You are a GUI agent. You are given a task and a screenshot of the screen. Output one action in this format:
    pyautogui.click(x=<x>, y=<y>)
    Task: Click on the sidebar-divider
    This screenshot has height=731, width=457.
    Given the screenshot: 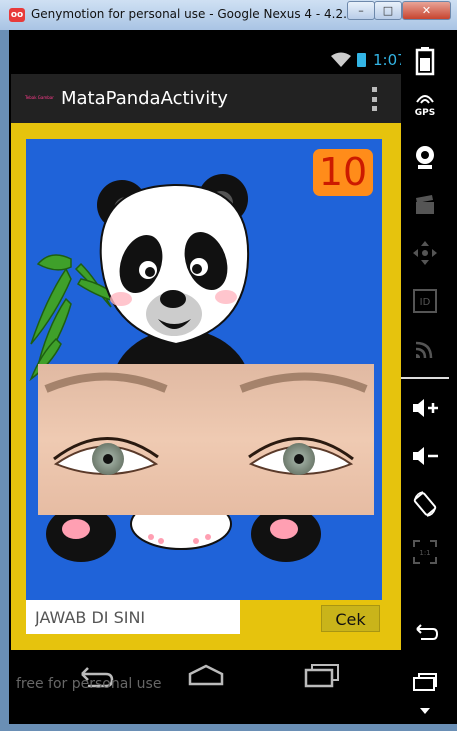 What is the action you would take?
    pyautogui.click(x=425, y=378)
    